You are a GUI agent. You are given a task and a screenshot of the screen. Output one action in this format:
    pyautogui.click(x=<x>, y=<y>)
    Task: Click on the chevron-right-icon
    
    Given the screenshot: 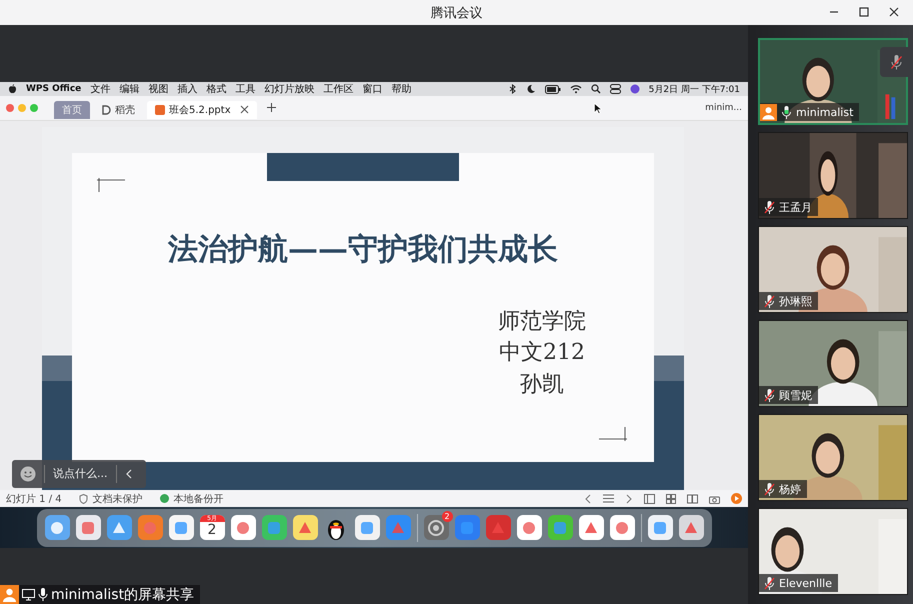 What is the action you would take?
    pyautogui.click(x=629, y=499)
    